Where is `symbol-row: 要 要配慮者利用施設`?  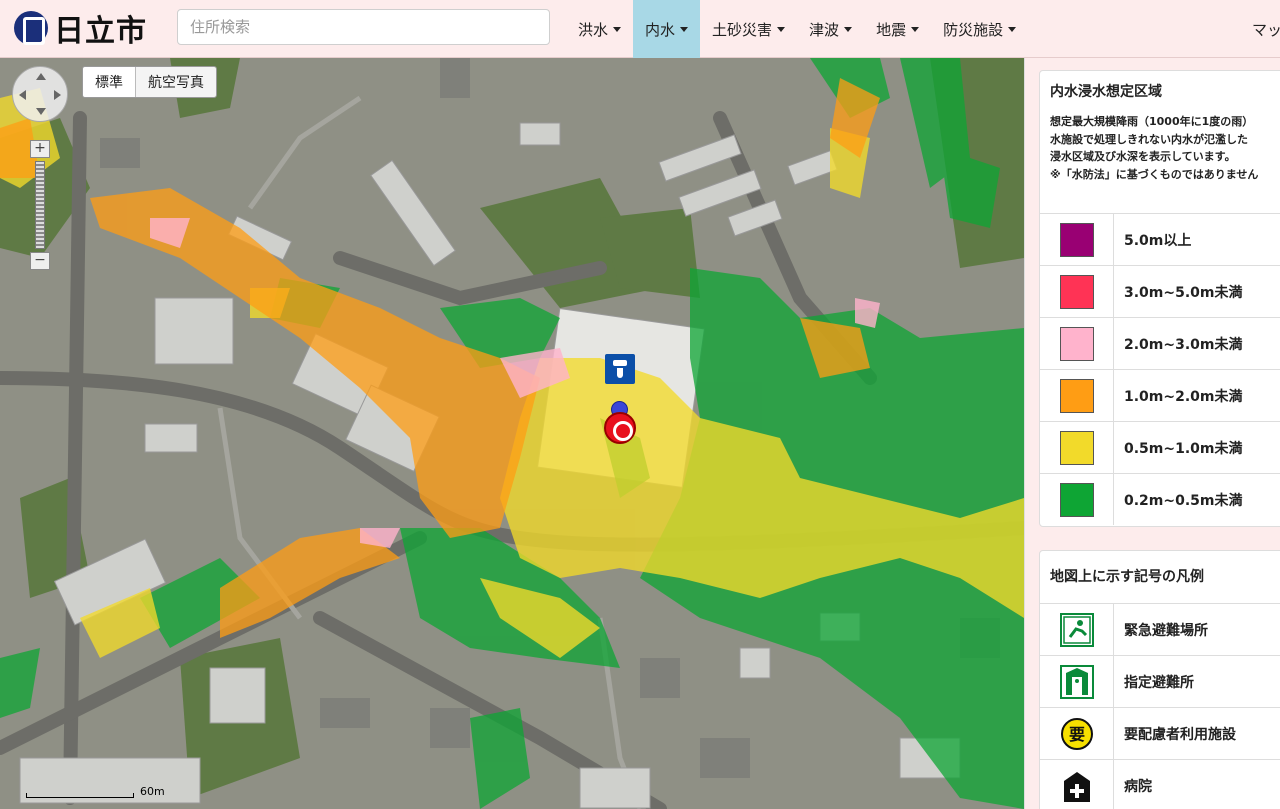 symbol-row: 要 要配慮者利用施設 is located at coordinates (1160, 733).